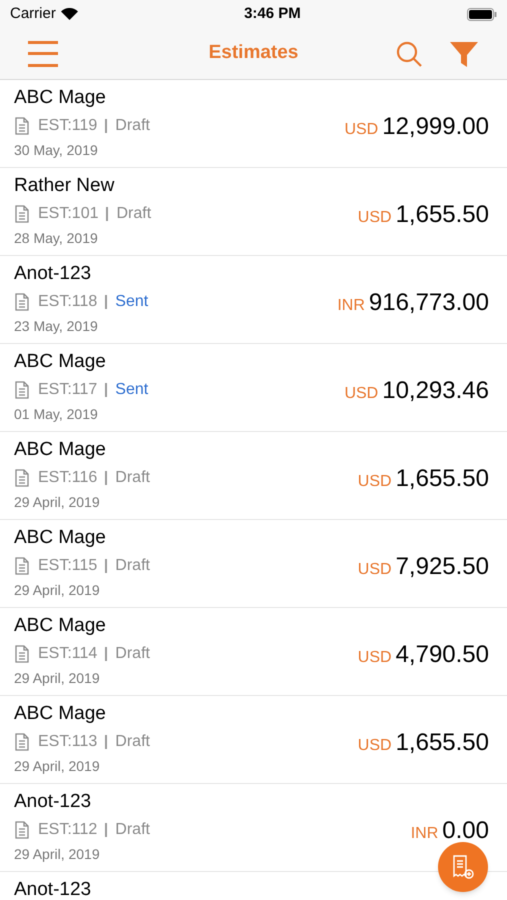  I want to click on amount: 7,925.50, so click(442, 567).